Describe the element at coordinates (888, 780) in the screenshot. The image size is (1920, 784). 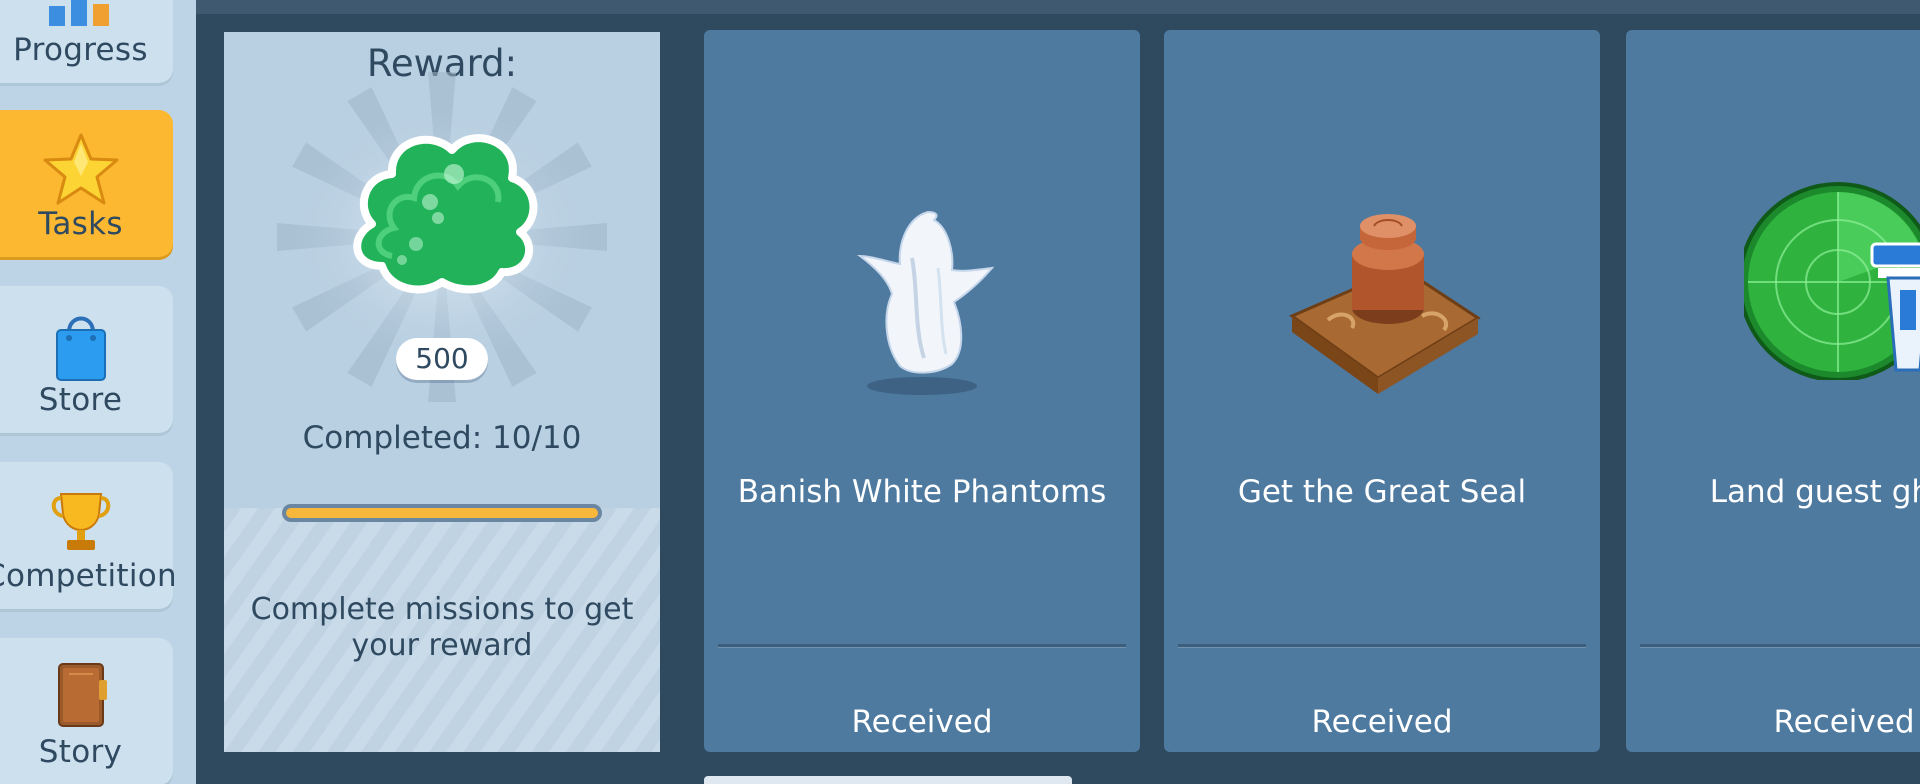
I see `horizontal-scroll-indicator` at that location.